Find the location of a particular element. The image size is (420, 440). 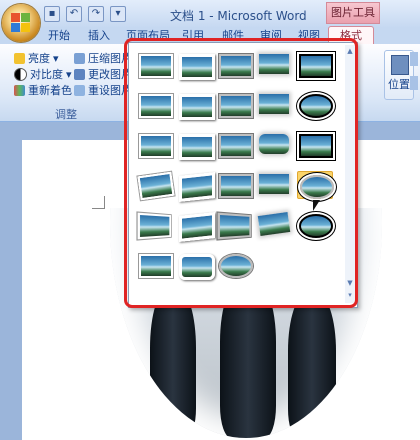

tab-home: 开始 is located at coordinates (59, 36).